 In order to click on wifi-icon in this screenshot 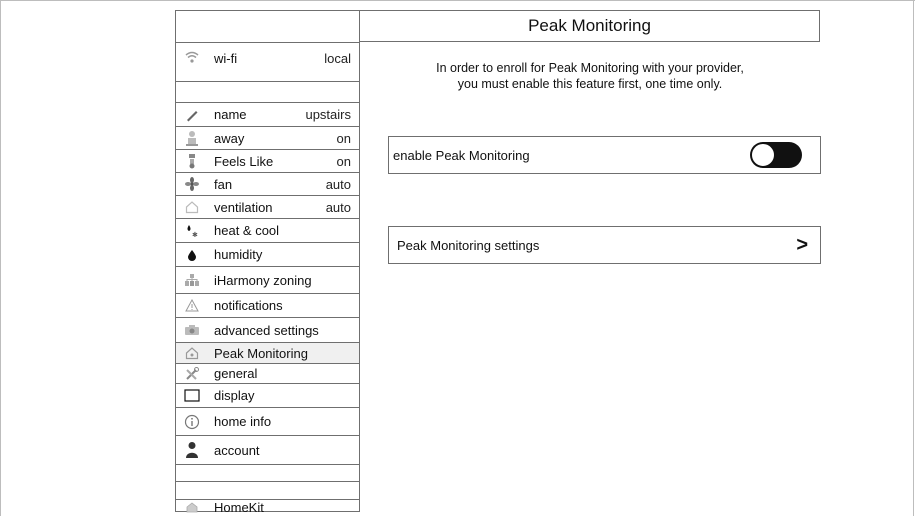, I will do `click(192, 57)`.